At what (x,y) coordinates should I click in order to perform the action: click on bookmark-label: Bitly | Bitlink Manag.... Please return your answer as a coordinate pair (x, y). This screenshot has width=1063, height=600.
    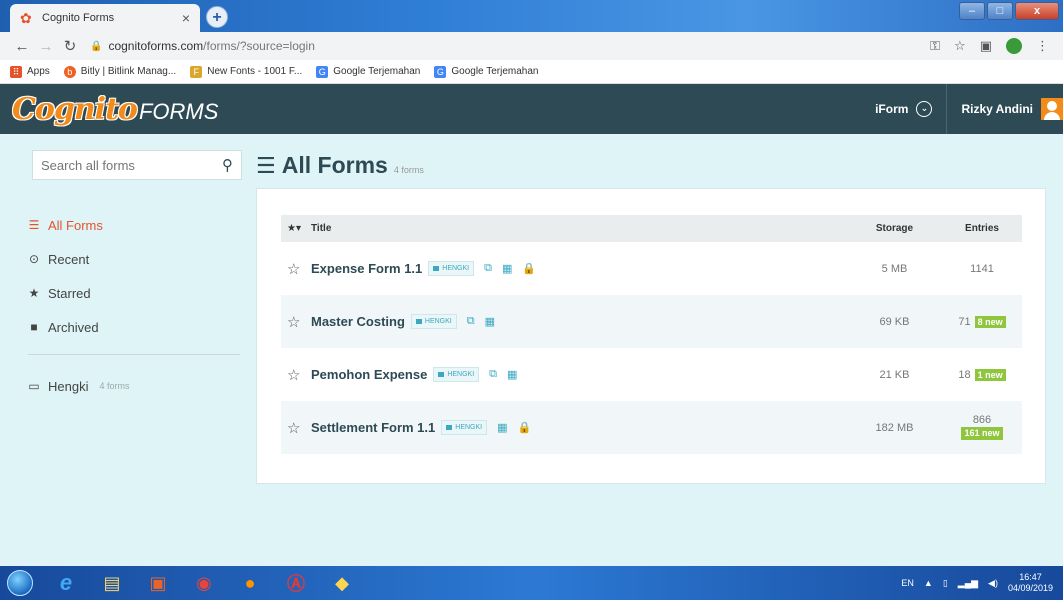
    Looking at the image, I should click on (128, 71).